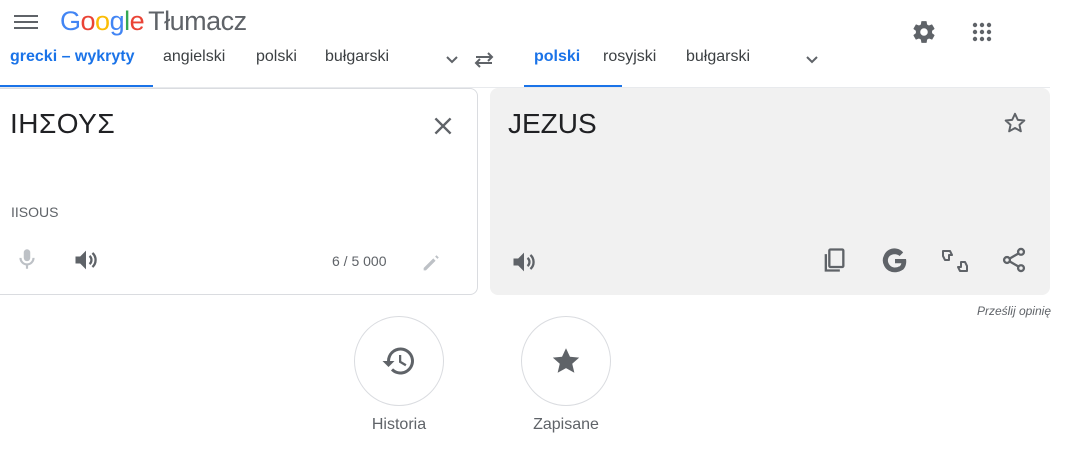  What do you see at coordinates (117, 21) in the screenshot?
I see `logo-letter: g` at bounding box center [117, 21].